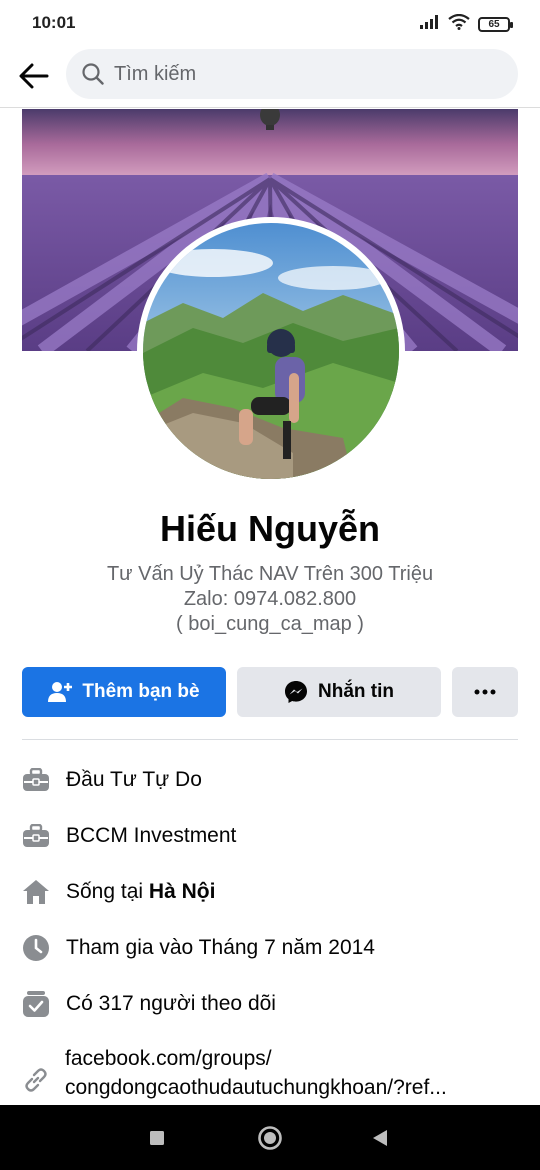 The image size is (540, 1170). I want to click on back-arrow-icon, so click(34, 76).